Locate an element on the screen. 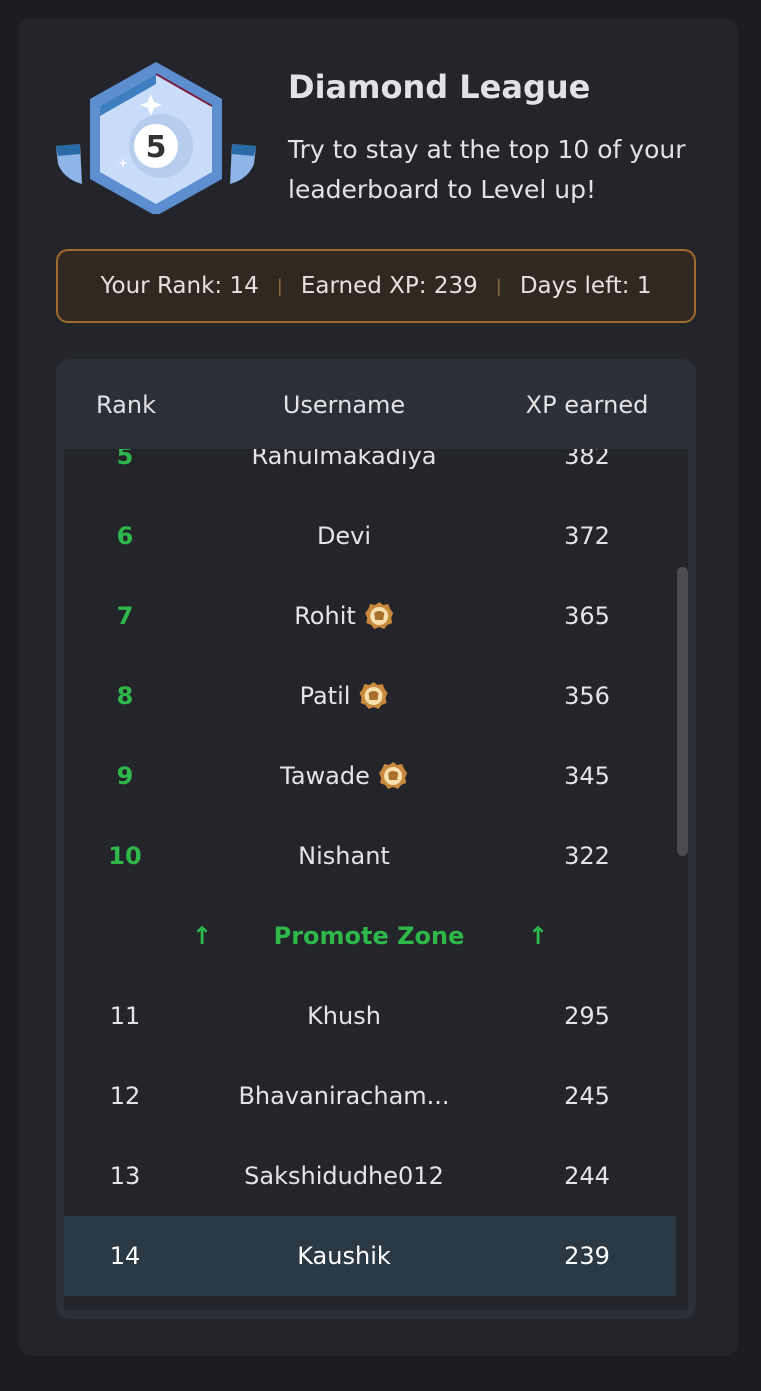 The width and height of the screenshot is (761, 1391). xp-cell: 372 is located at coordinates (587, 536).